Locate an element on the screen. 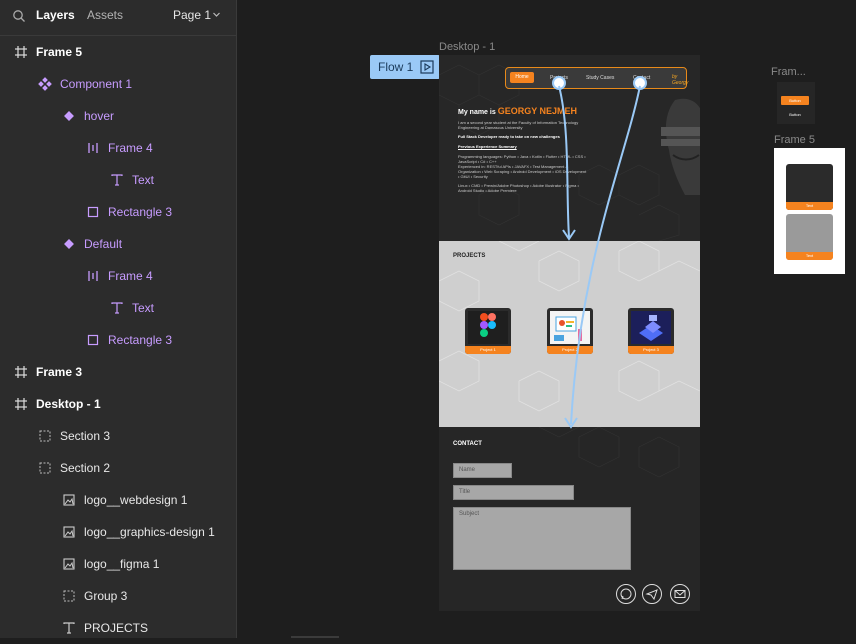 This screenshot has height=644, width=856. telegram-icon is located at coordinates (652, 594).